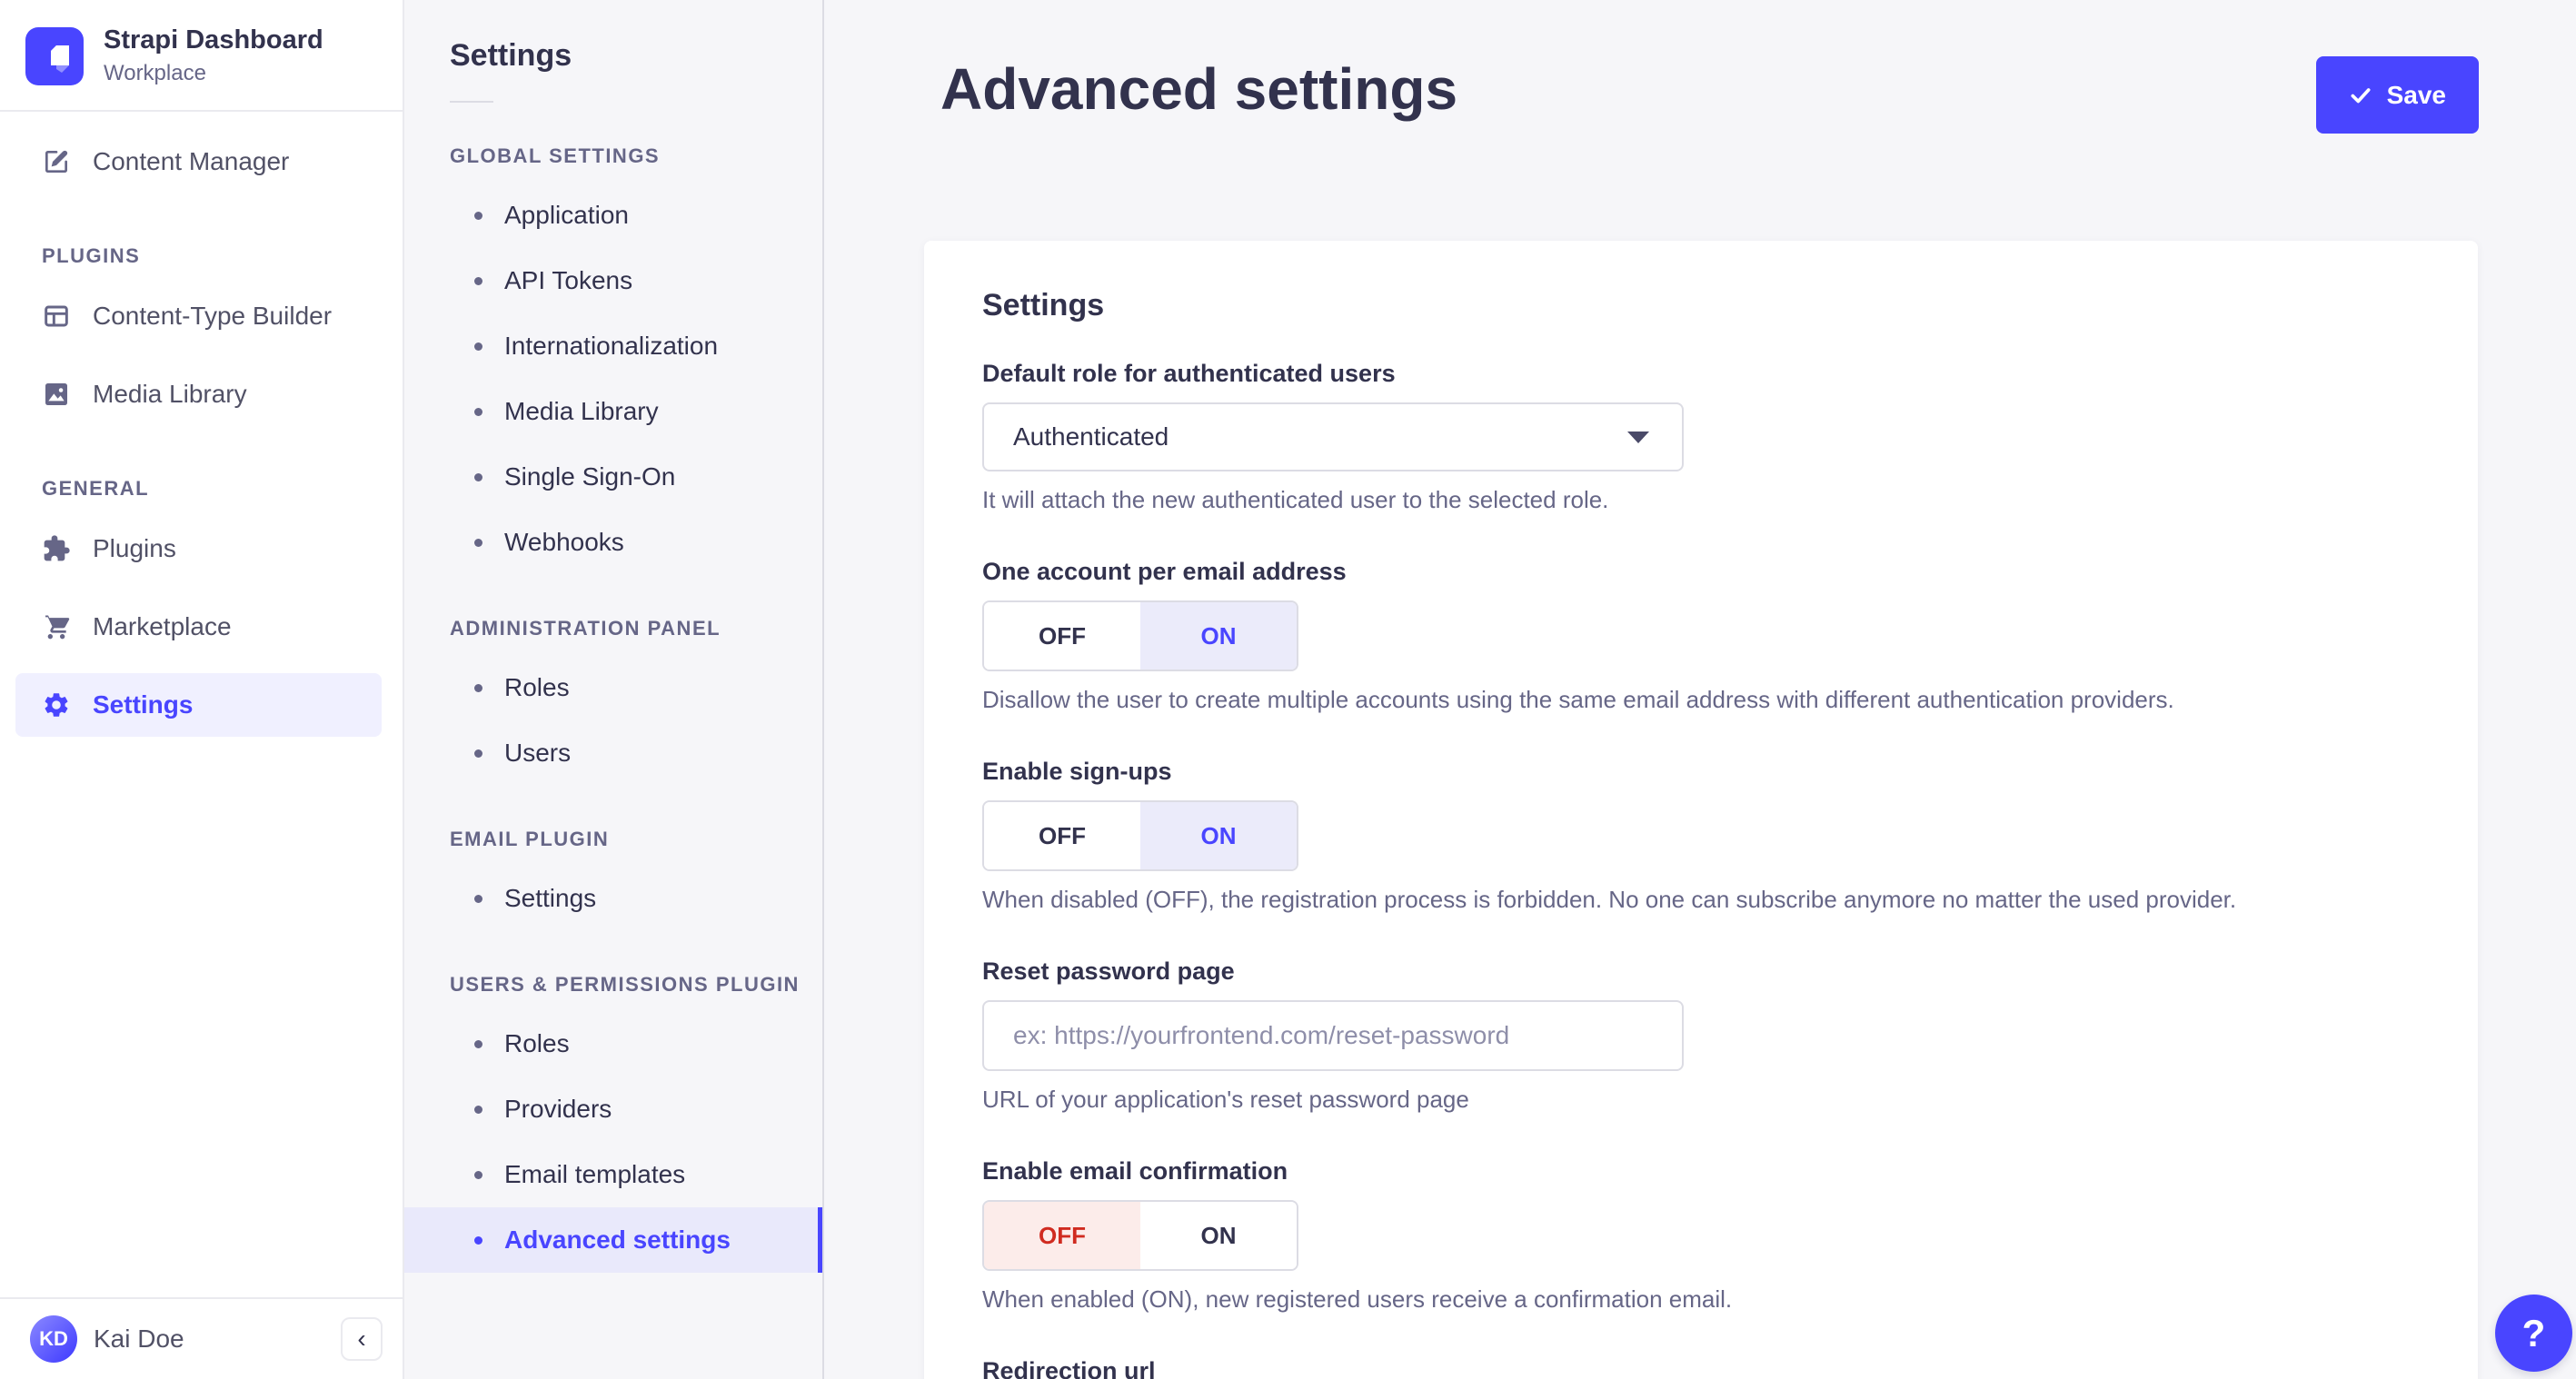 The image size is (2576, 1379). Describe the element at coordinates (568, 280) in the screenshot. I see `subnav-item-label: API Tokens` at that location.